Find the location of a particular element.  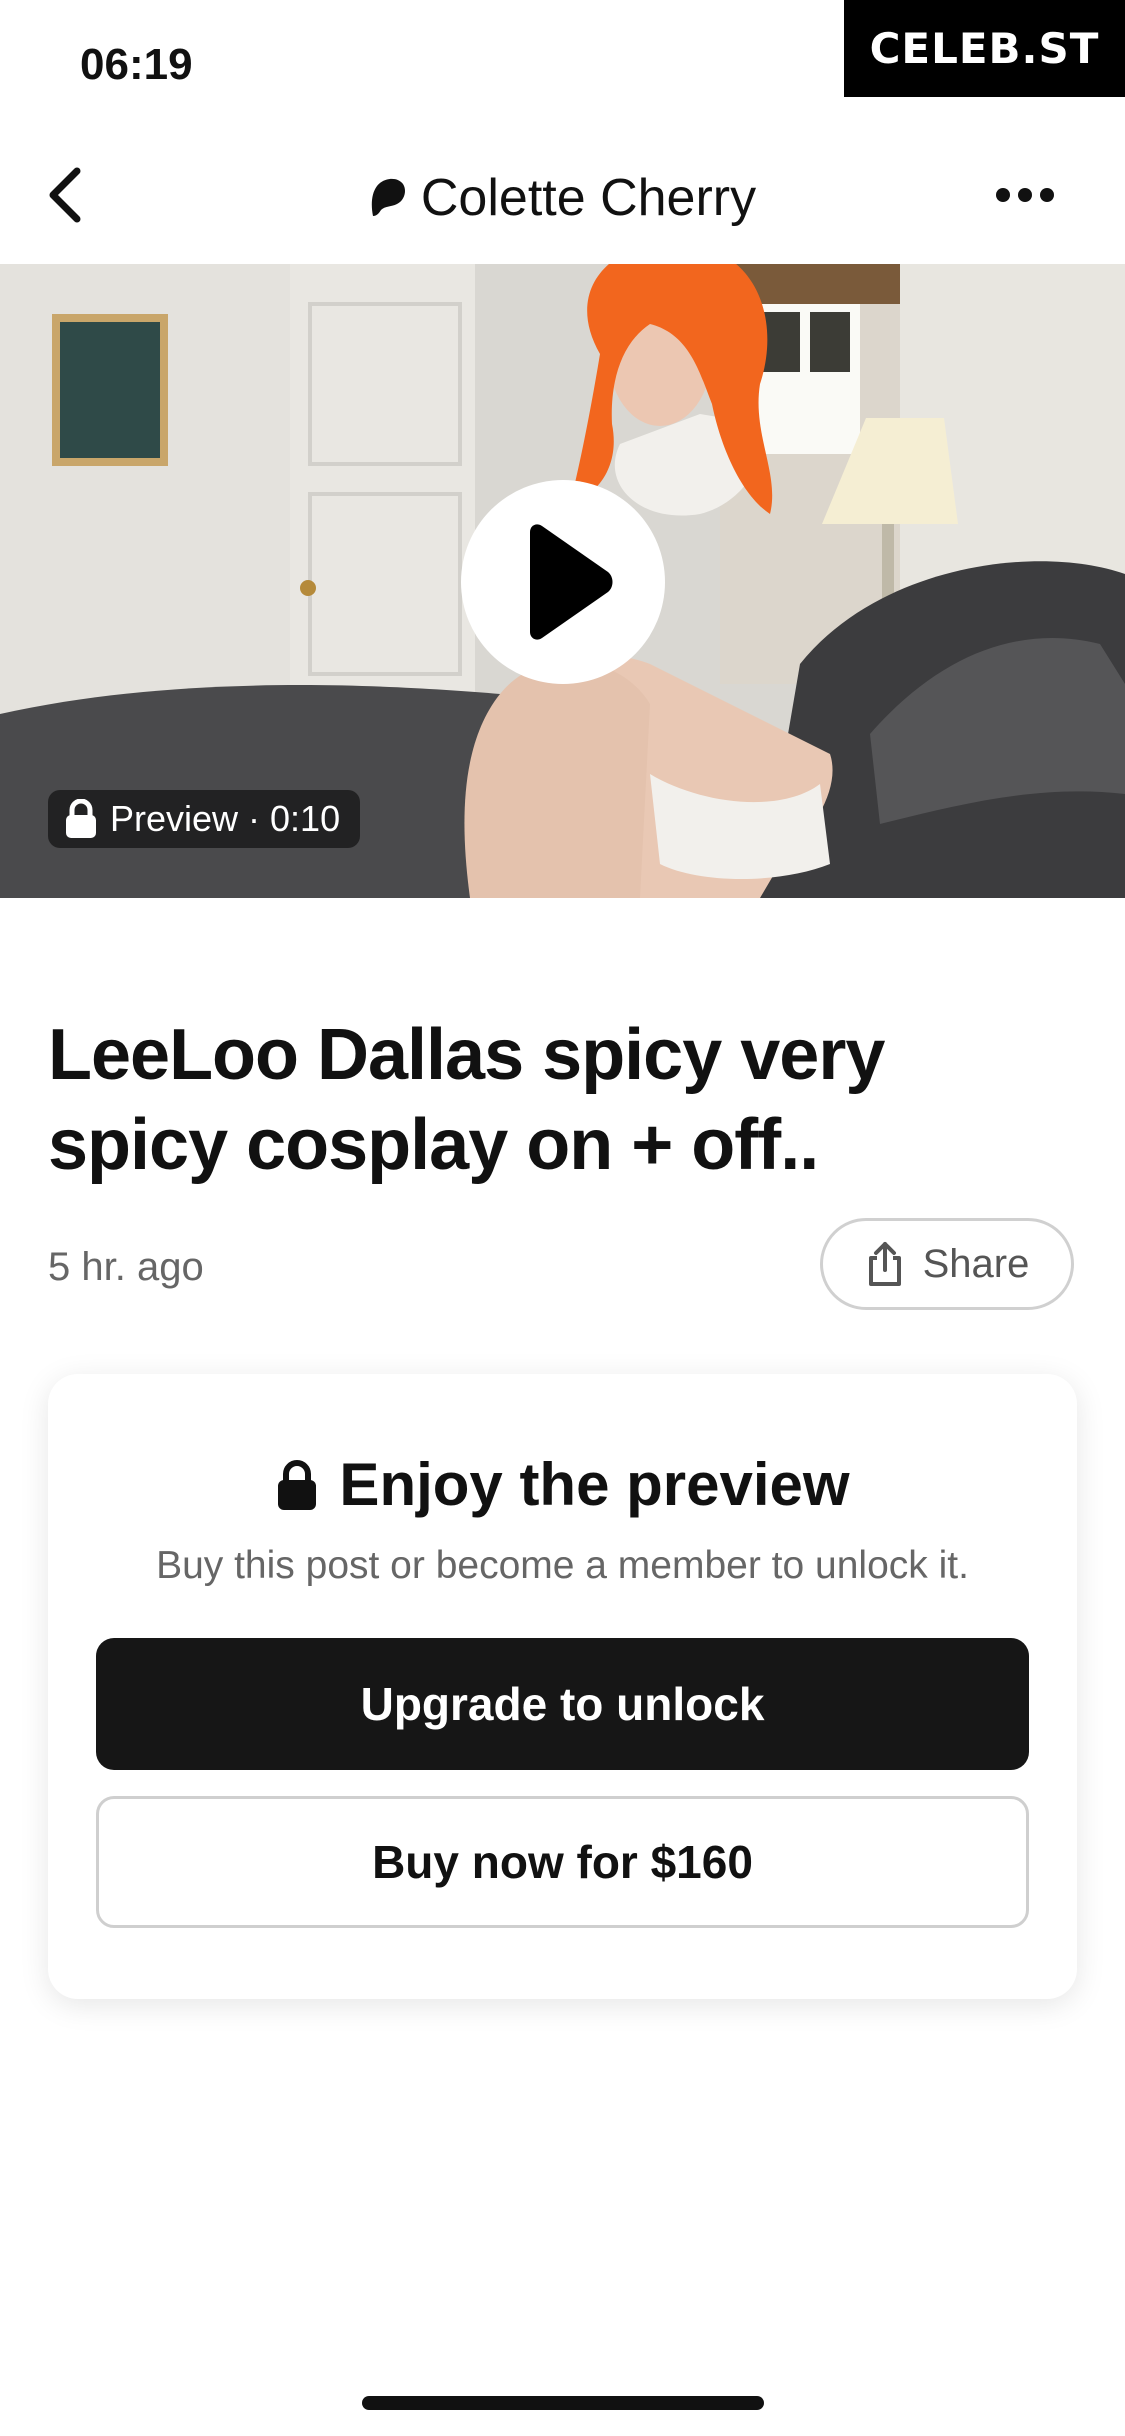

preview-badge: Preview · 0:10 is located at coordinates (204, 819).